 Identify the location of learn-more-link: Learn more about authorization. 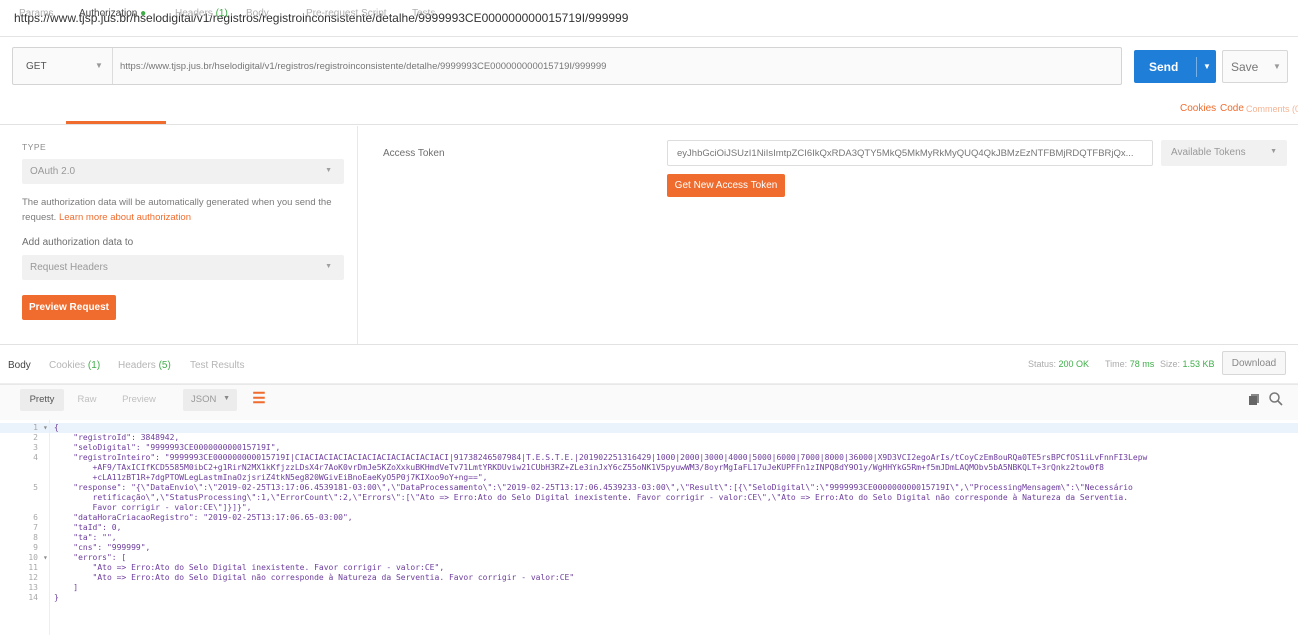
(125, 217).